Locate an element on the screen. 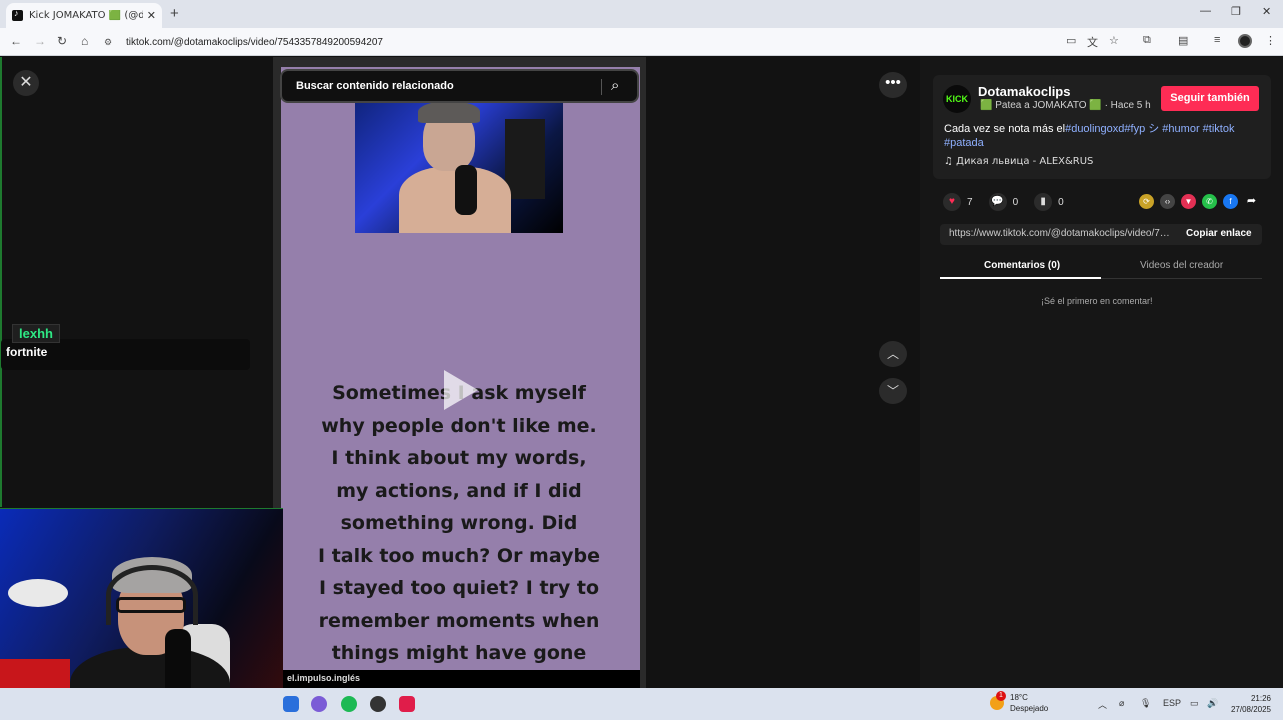 The height and width of the screenshot is (720, 1283). tab-title: Kick JOMAKATO 🟩 (@dota is located at coordinates (86, 15).